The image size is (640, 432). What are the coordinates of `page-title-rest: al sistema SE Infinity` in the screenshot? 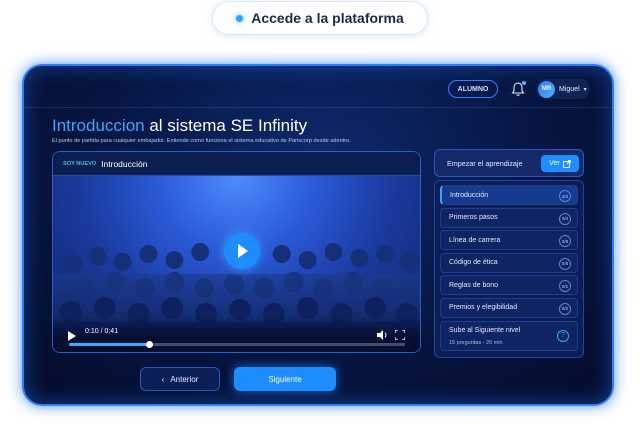 It's located at (226, 125).